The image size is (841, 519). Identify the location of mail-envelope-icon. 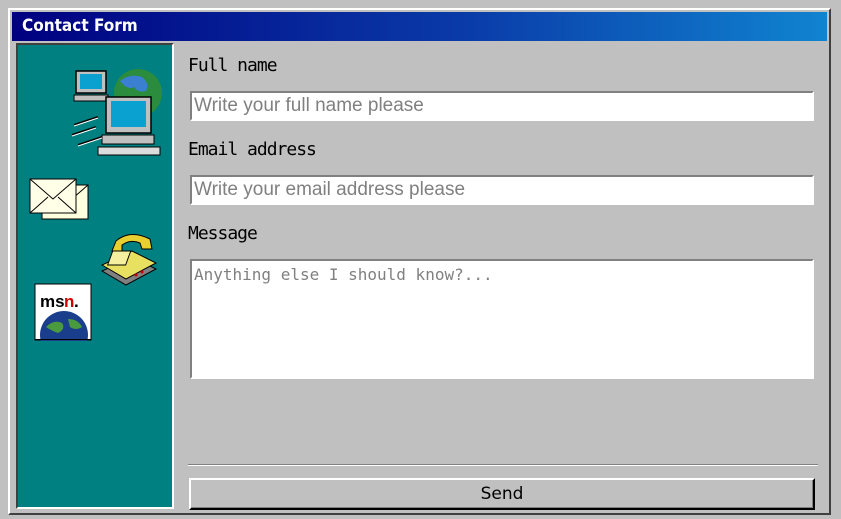
(60, 202).